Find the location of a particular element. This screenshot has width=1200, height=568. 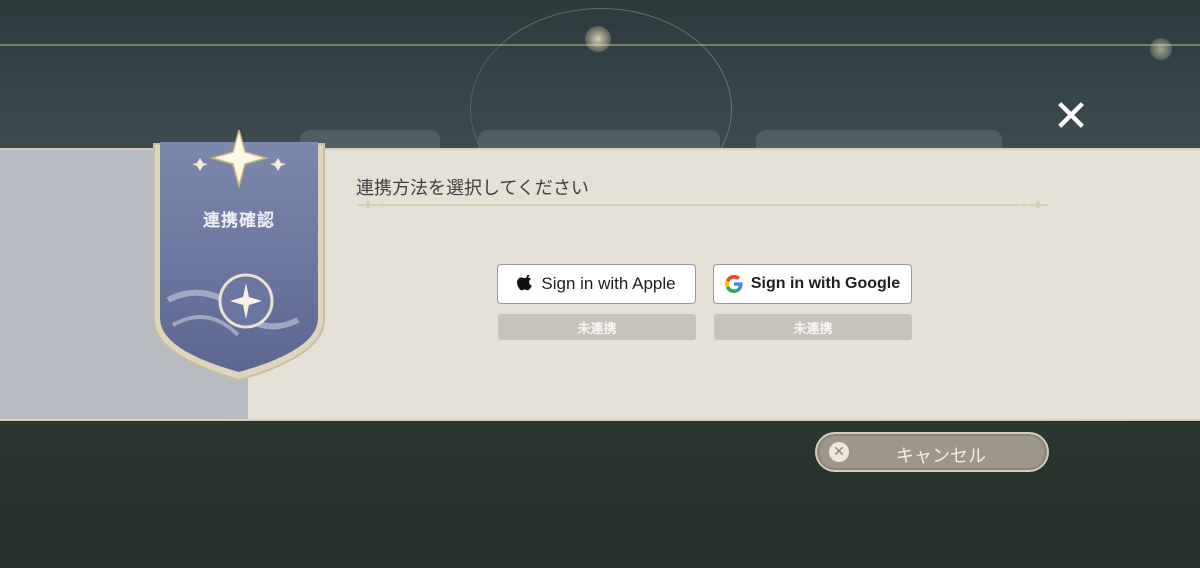

emblem-title: 連携確認 is located at coordinates (239, 221).